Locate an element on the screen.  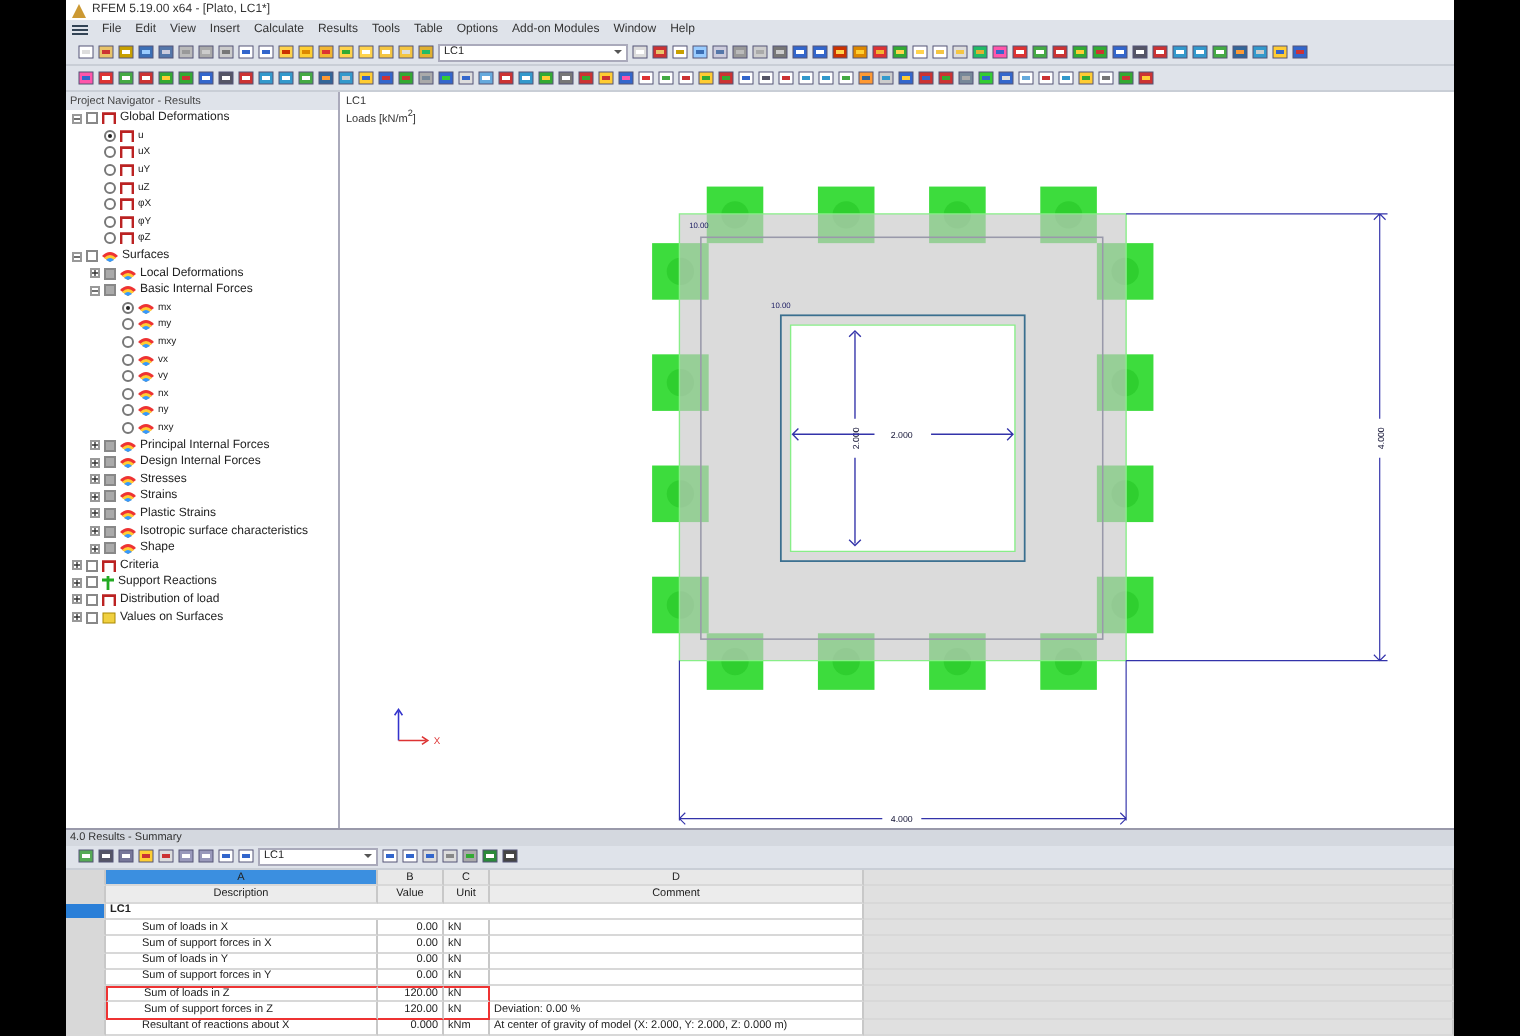
menu-icon is located at coordinates (80, 30).